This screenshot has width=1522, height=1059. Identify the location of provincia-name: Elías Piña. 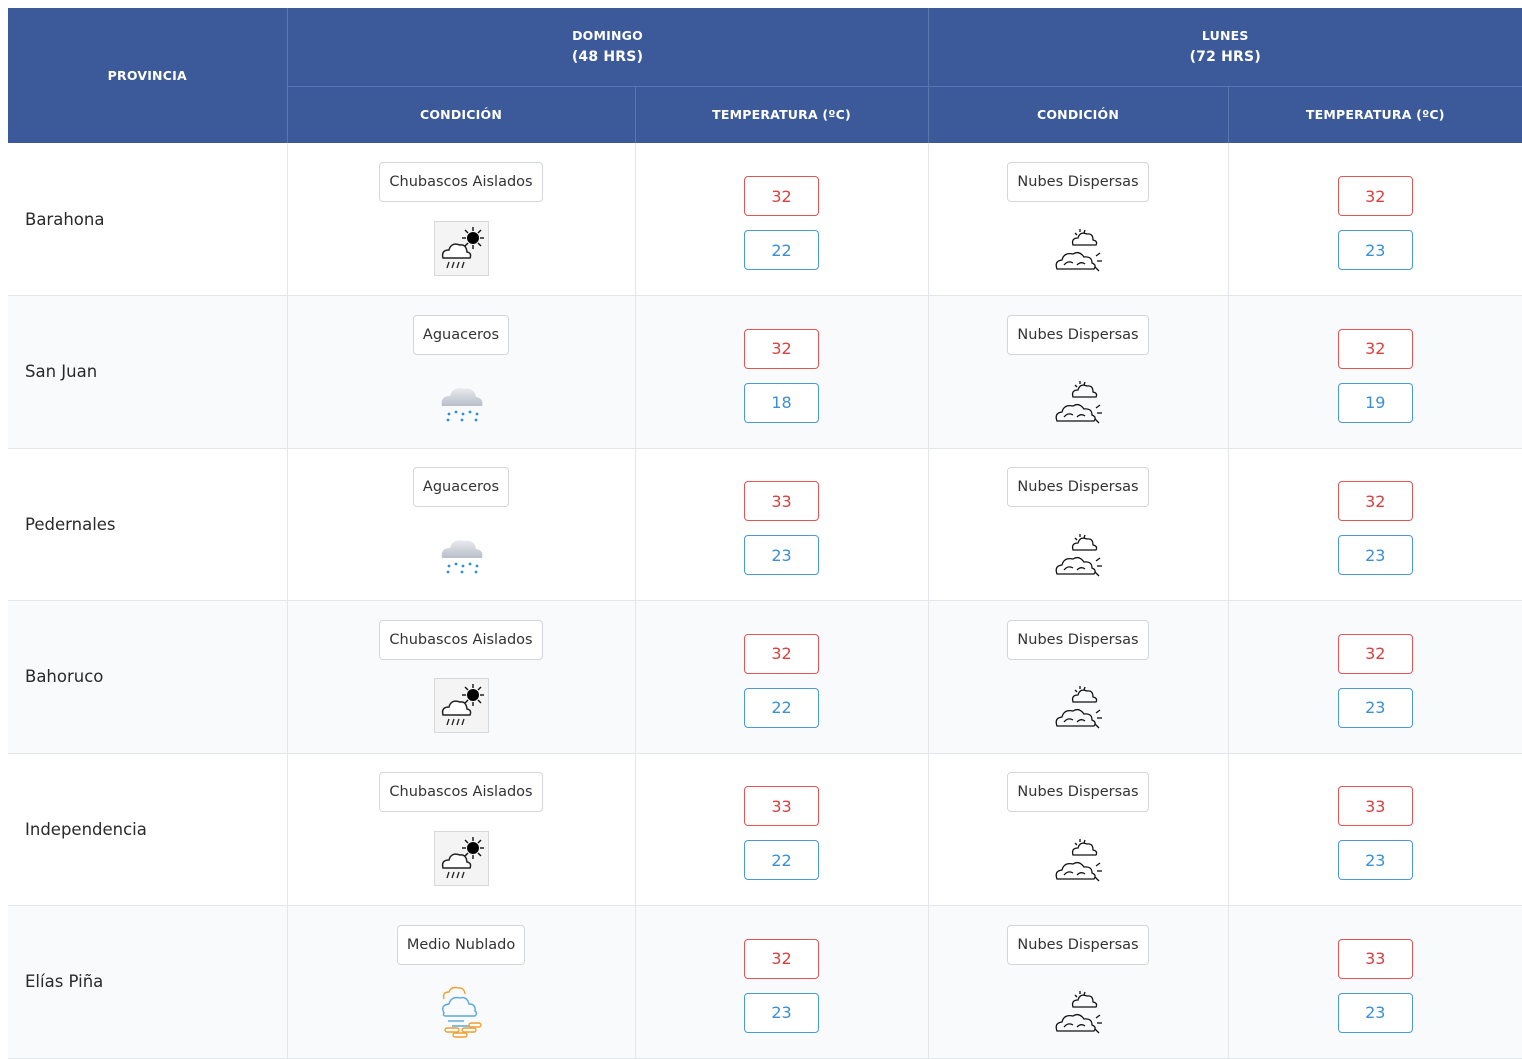
(148, 982).